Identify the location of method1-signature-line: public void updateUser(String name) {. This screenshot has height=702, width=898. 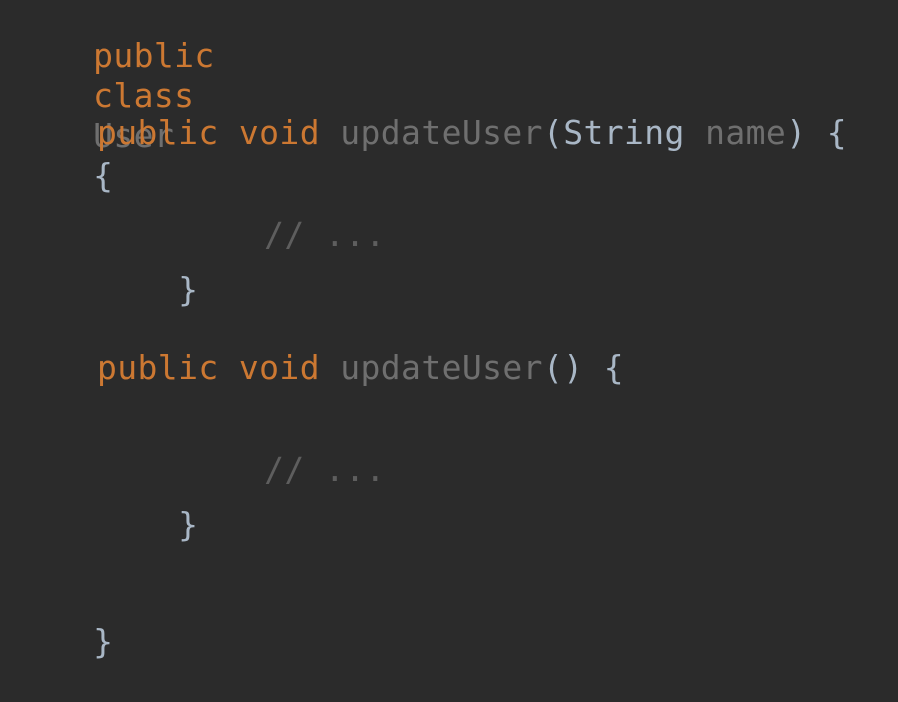
(472, 133).